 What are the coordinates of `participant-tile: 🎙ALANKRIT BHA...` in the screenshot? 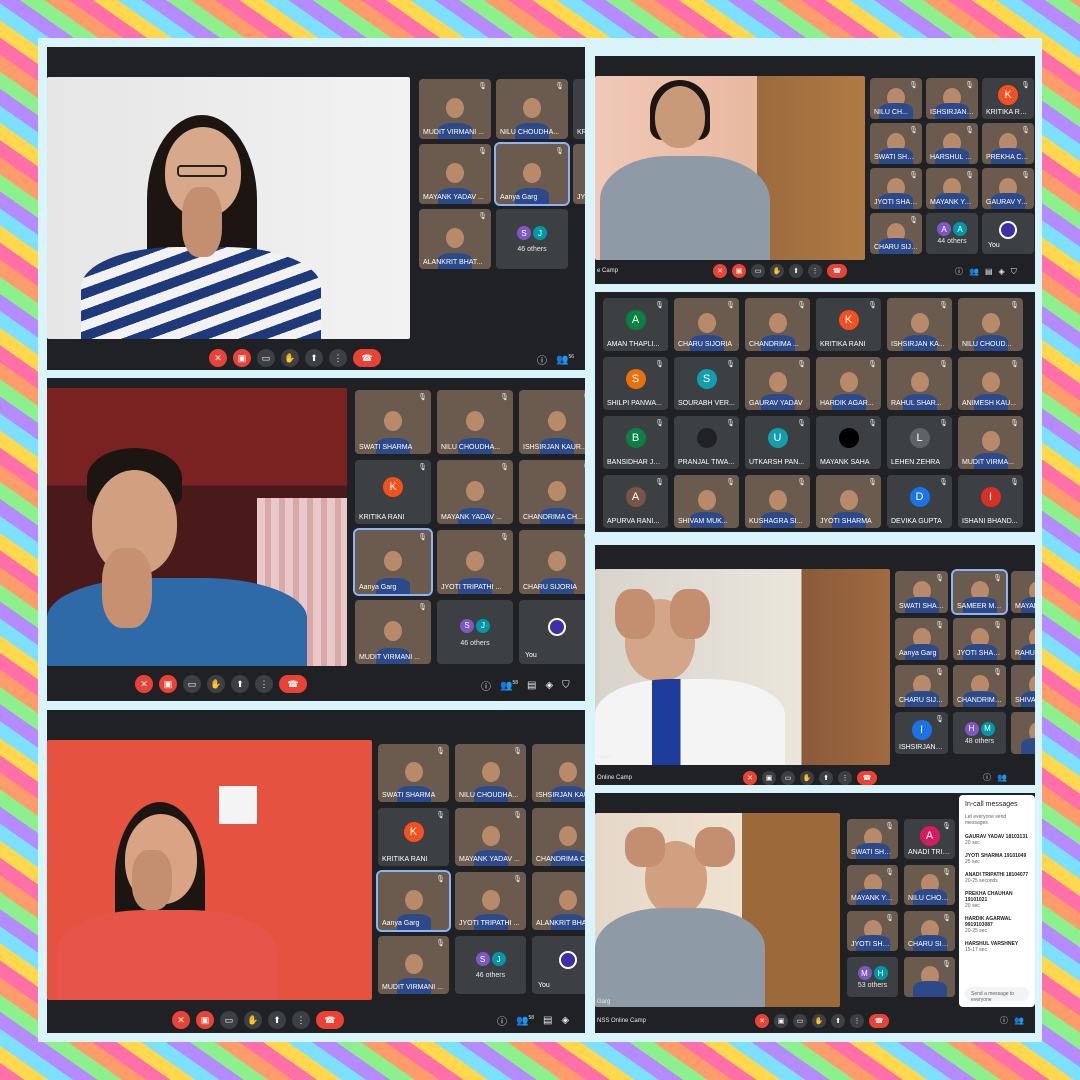 It's located at (558, 901).